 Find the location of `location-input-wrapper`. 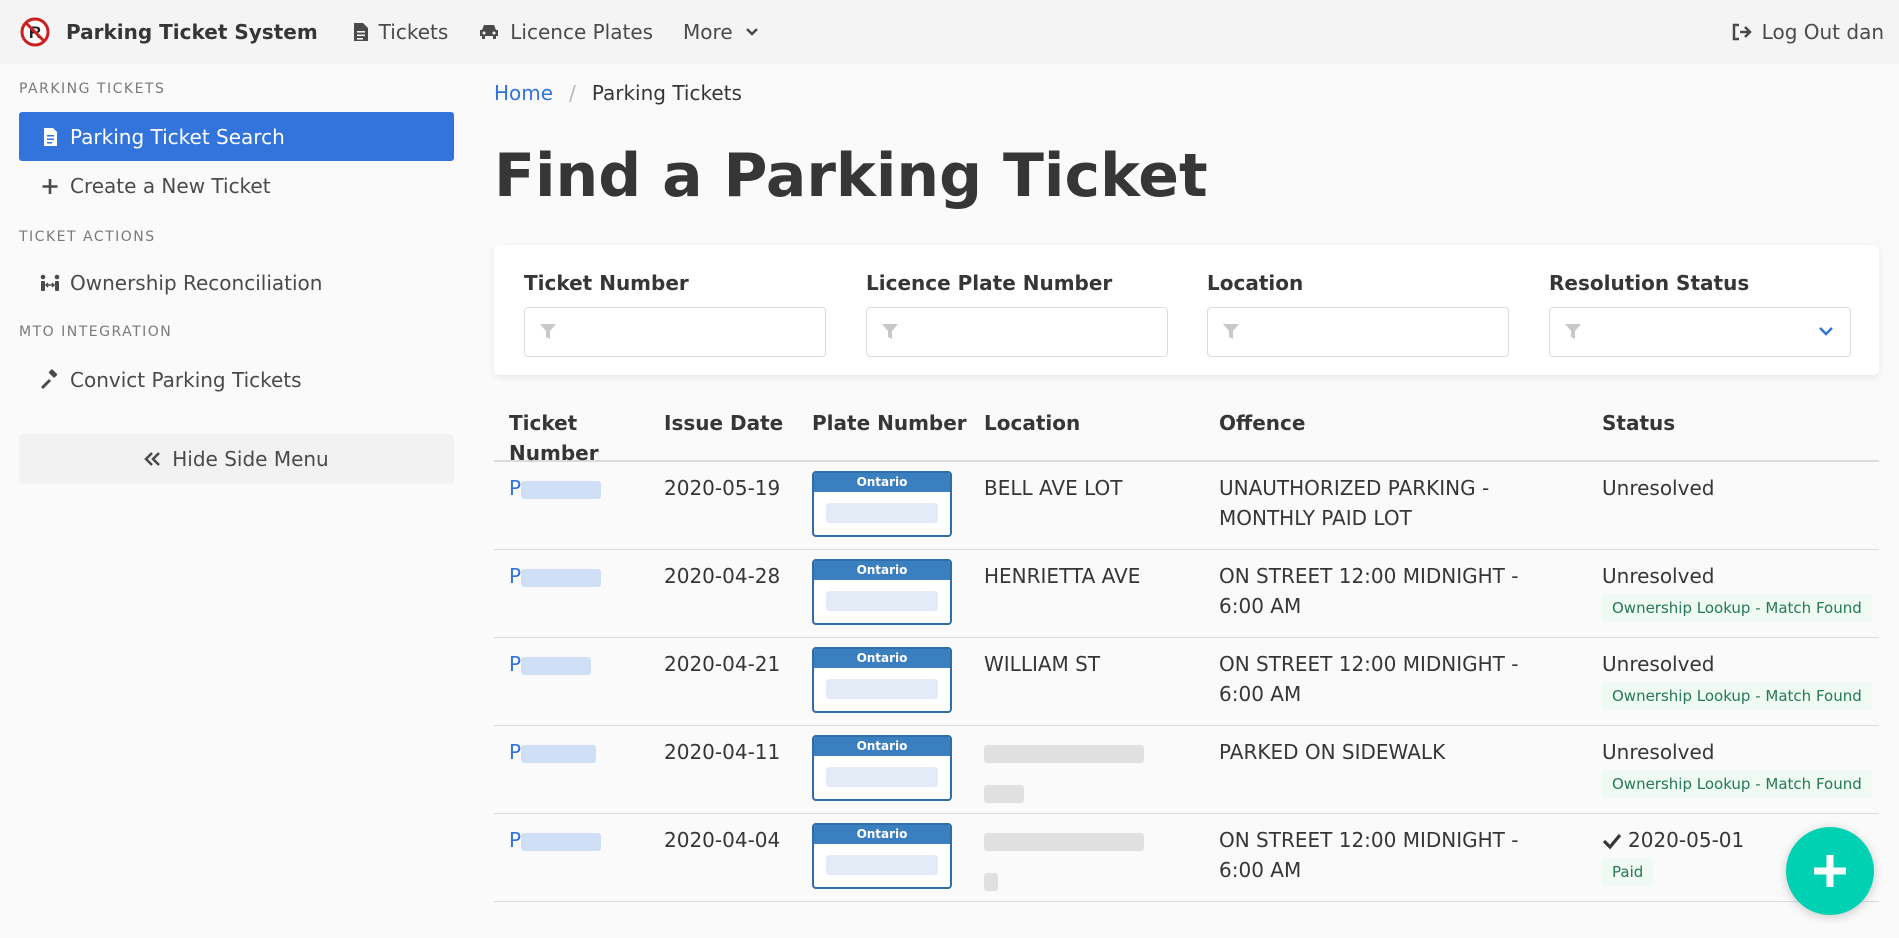

location-input-wrapper is located at coordinates (1358, 332).